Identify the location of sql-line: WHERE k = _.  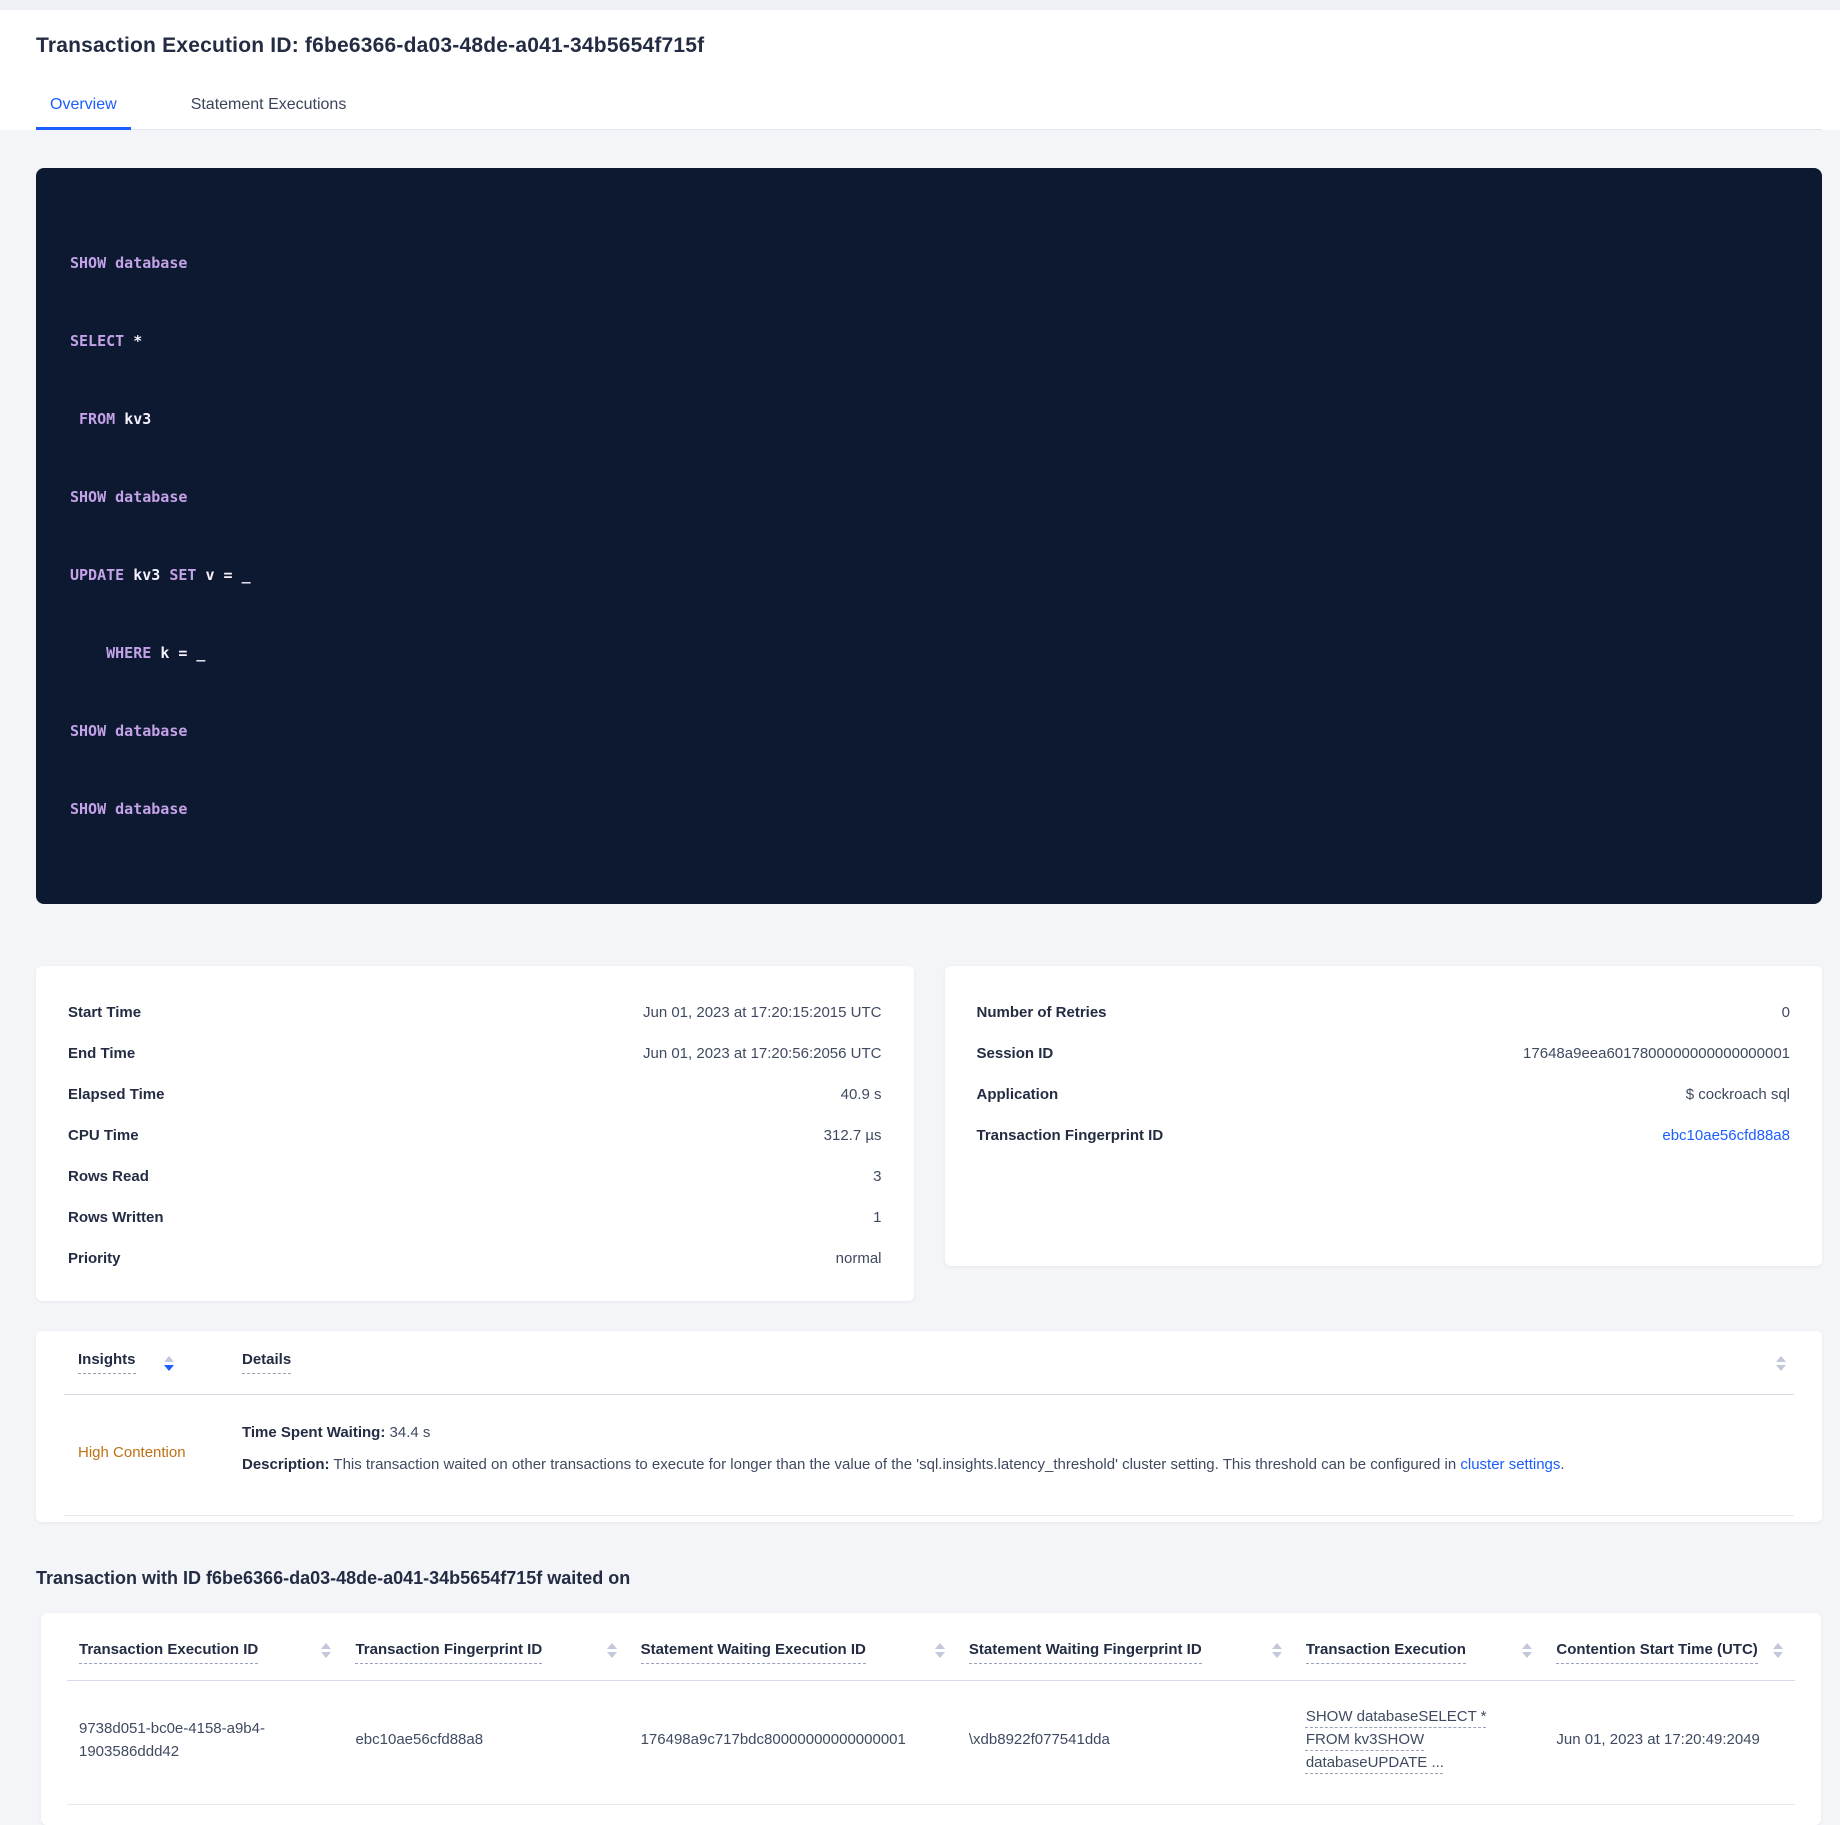
(929, 653).